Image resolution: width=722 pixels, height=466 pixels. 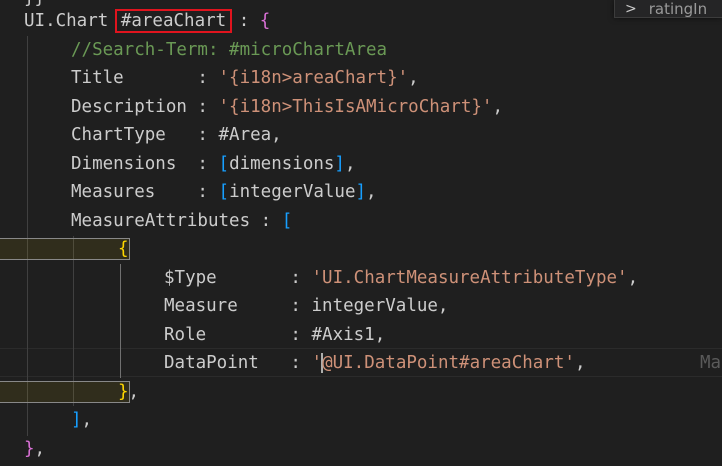 I want to click on peek-label: ratingIn, so click(x=678, y=9).